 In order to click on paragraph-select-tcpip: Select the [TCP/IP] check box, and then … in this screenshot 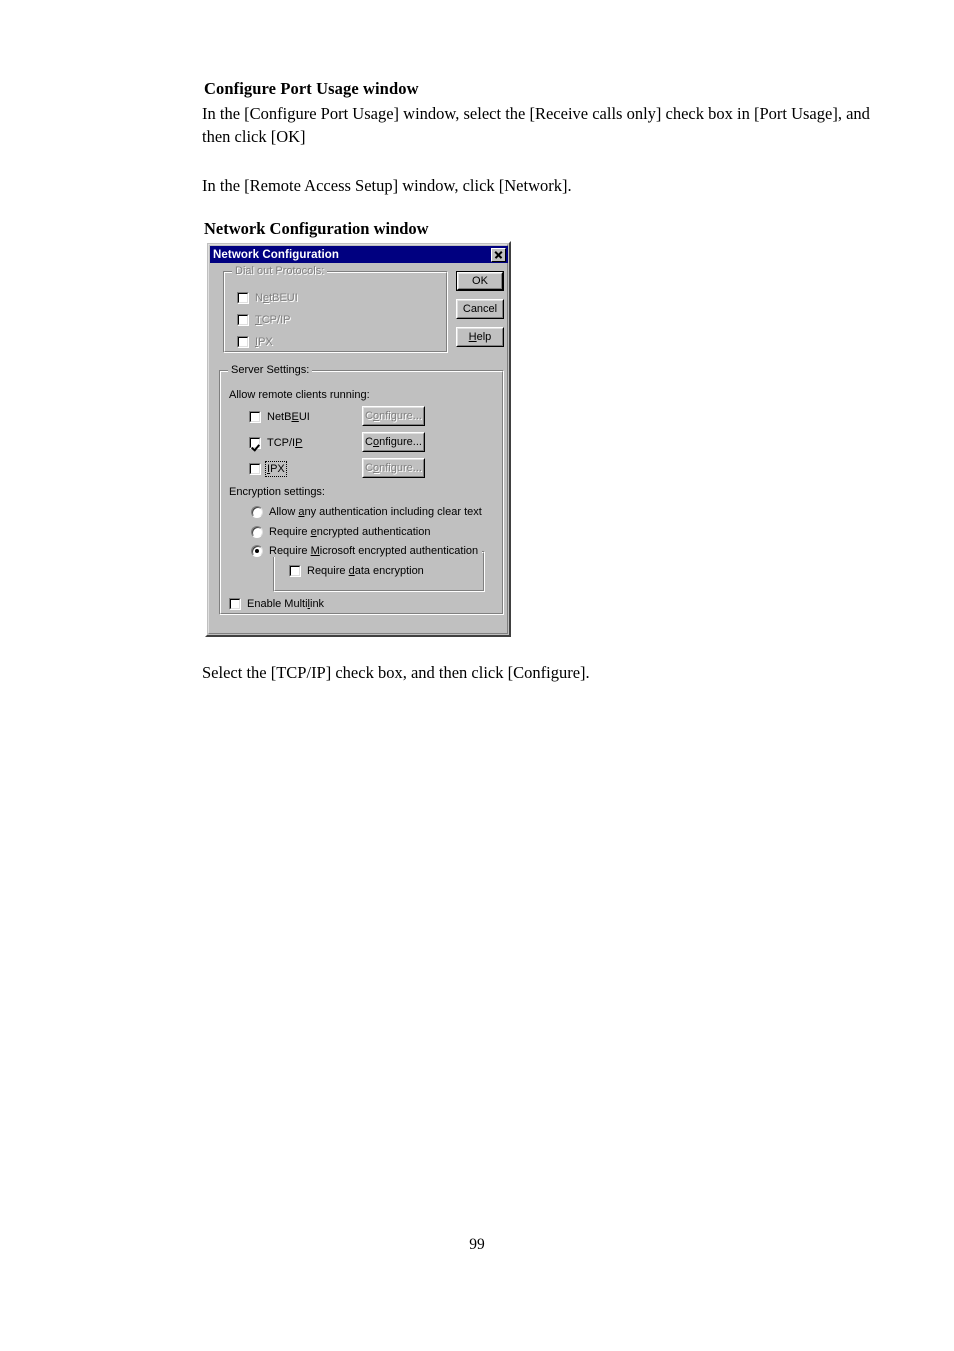, I will do `click(396, 672)`.